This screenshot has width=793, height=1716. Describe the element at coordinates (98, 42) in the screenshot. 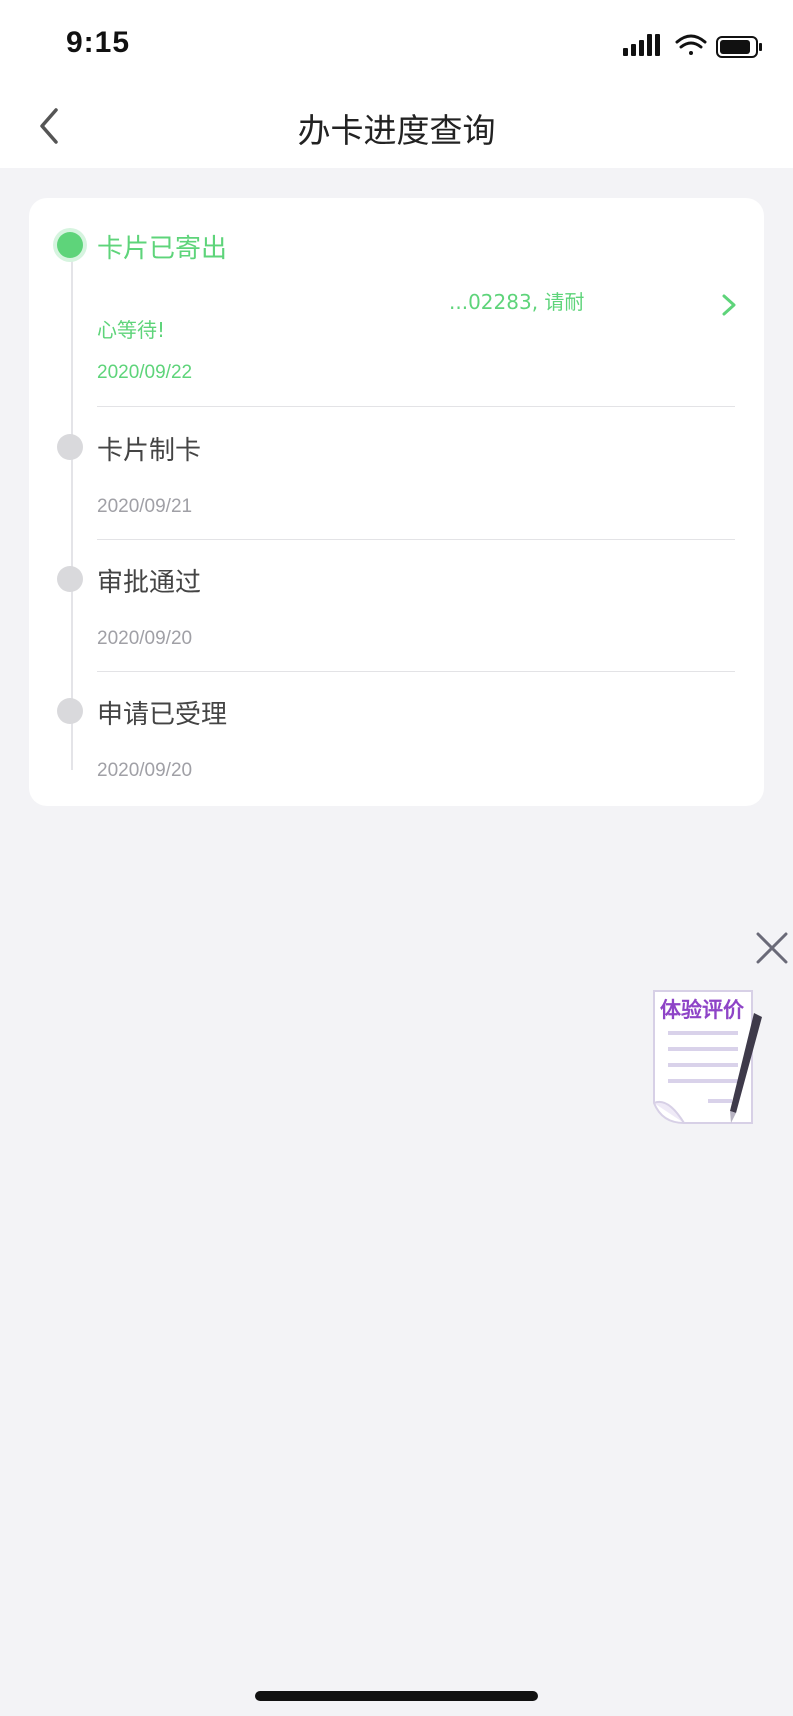

I see `status-time: 9:15` at that location.